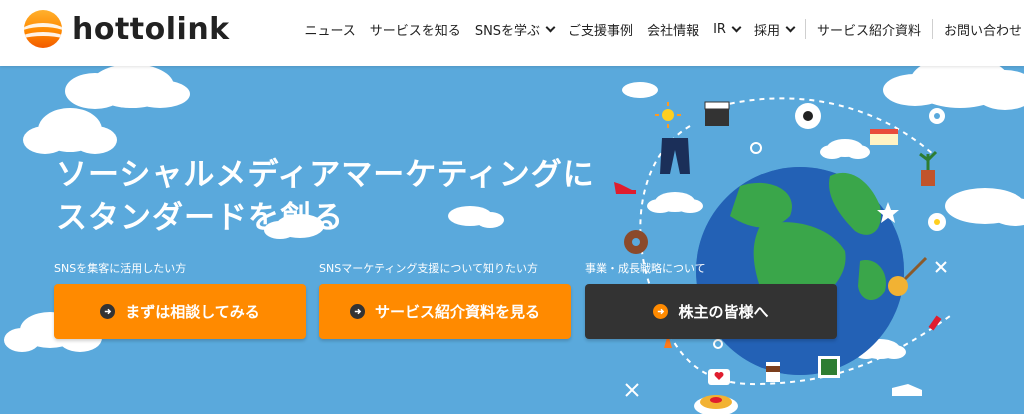 Image resolution: width=1024 pixels, height=414 pixels. I want to click on nav-item-learn-sns: SNSを学ぶ, so click(515, 29).